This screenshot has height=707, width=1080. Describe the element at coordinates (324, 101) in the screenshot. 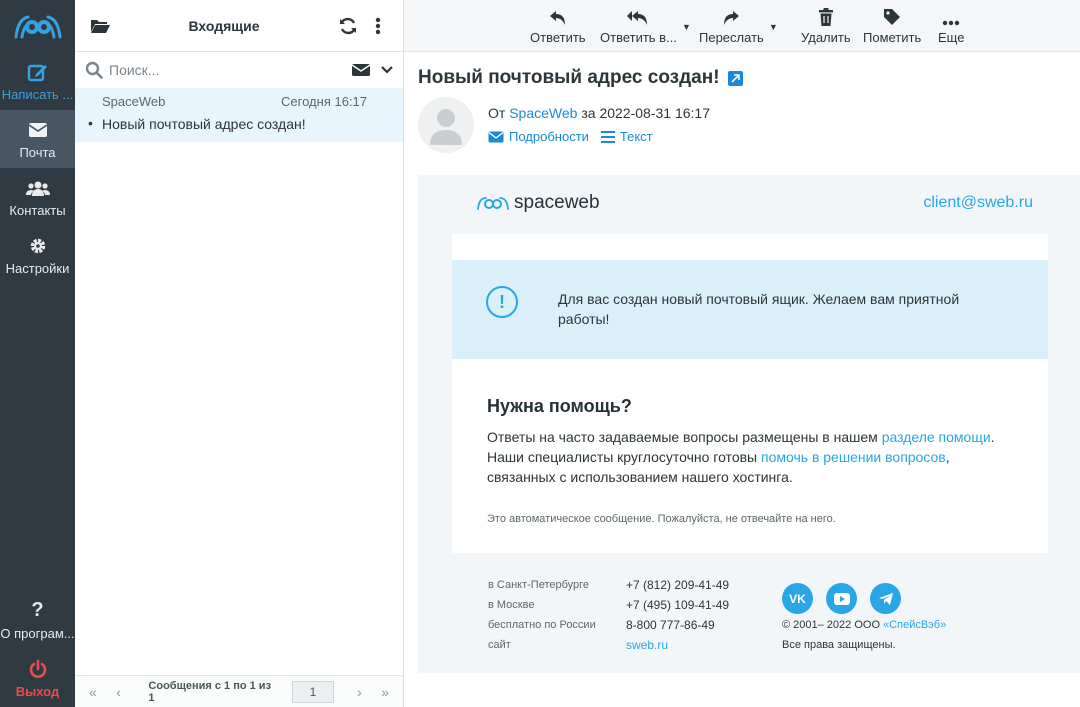

I see `message-time: Сегодня 16:17` at that location.